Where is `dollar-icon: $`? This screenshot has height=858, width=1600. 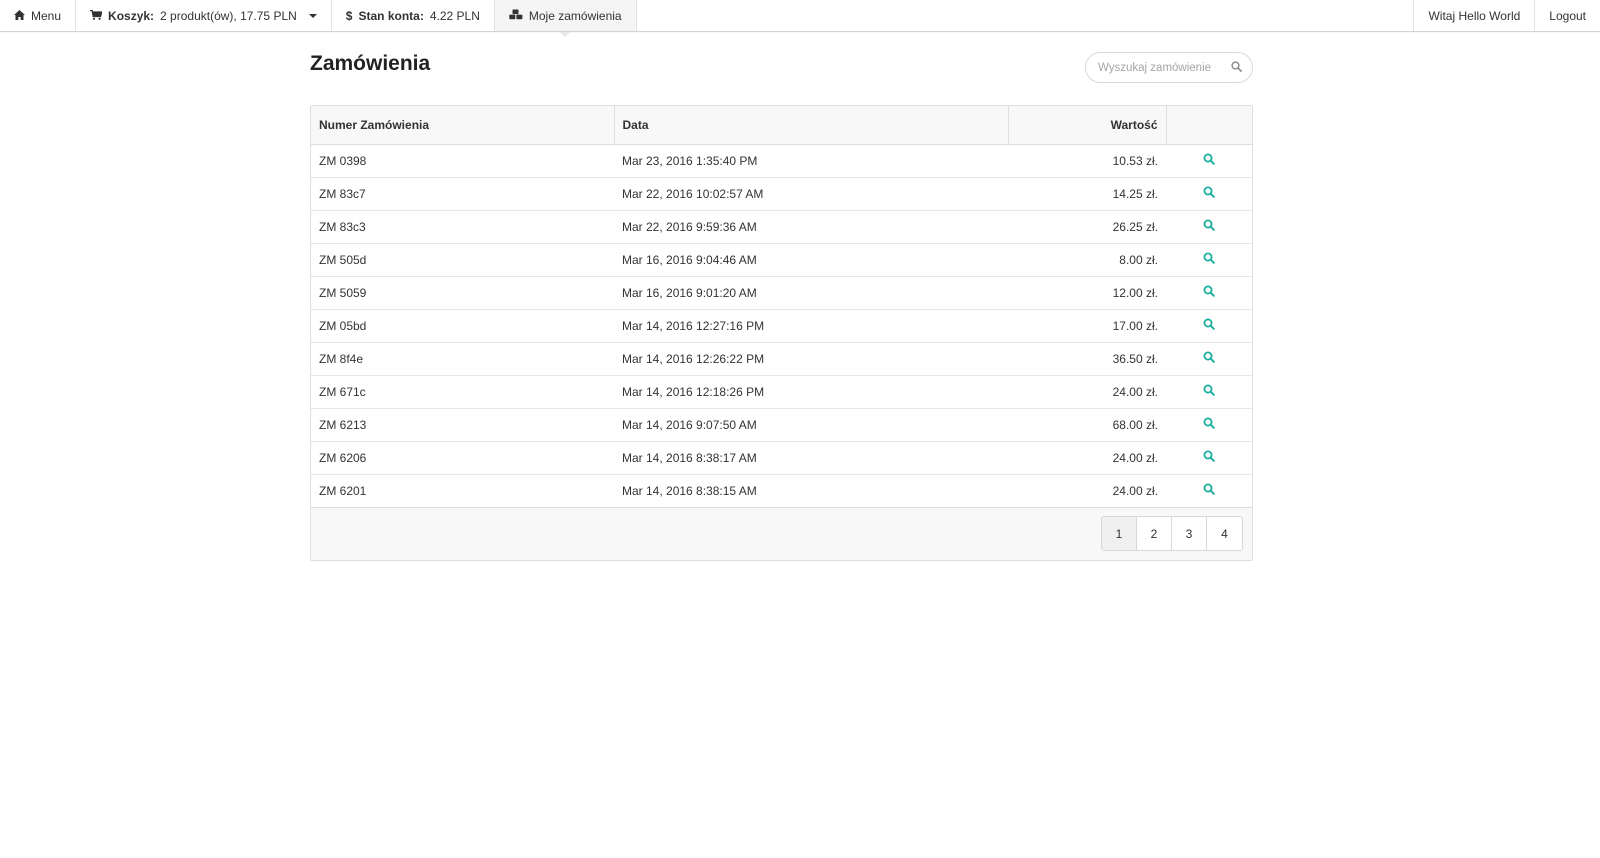 dollar-icon: $ is located at coordinates (349, 15).